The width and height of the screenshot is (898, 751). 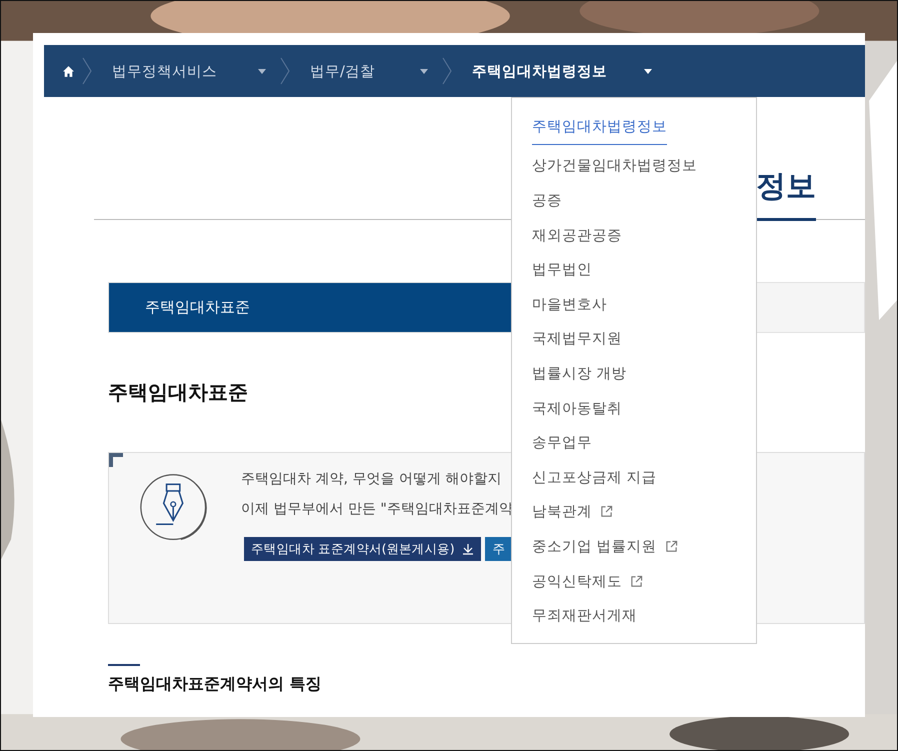 I want to click on section-title: 주택임대차표준, so click(x=178, y=392).